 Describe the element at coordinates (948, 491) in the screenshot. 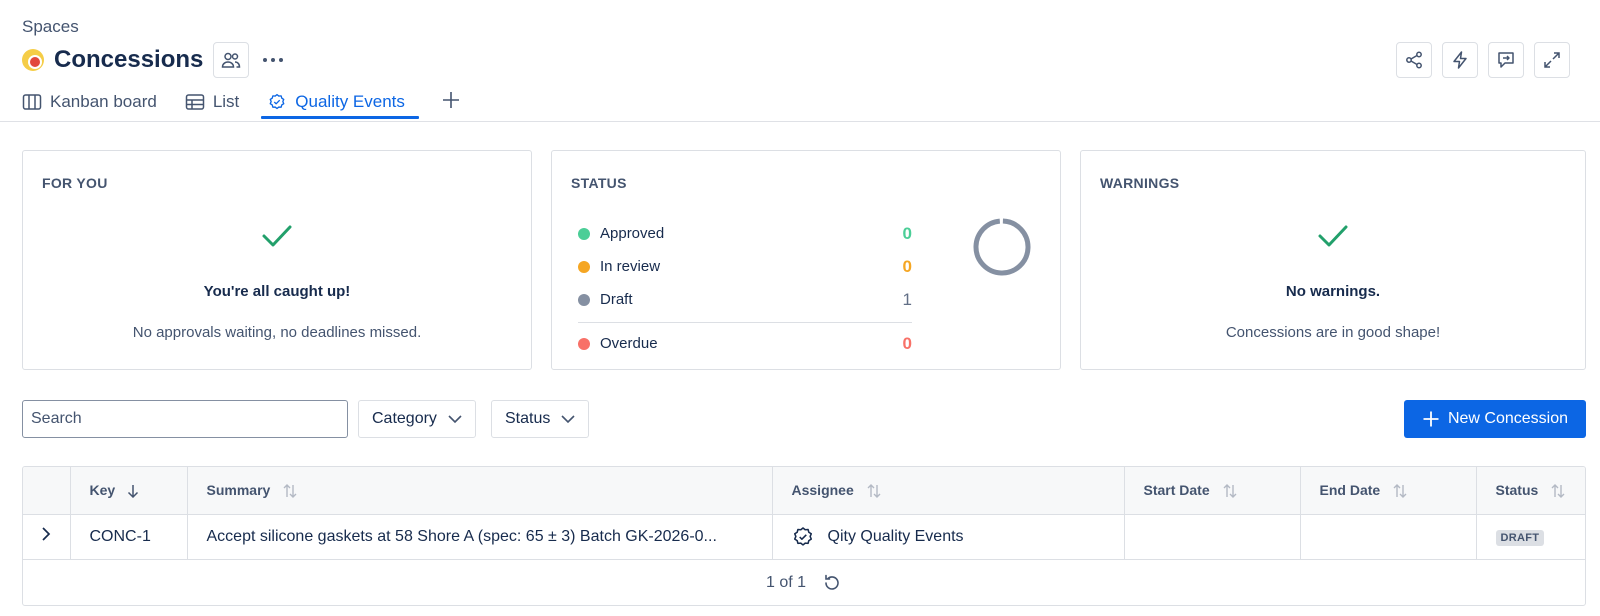

I see `column-header-assignee: Assignee` at that location.